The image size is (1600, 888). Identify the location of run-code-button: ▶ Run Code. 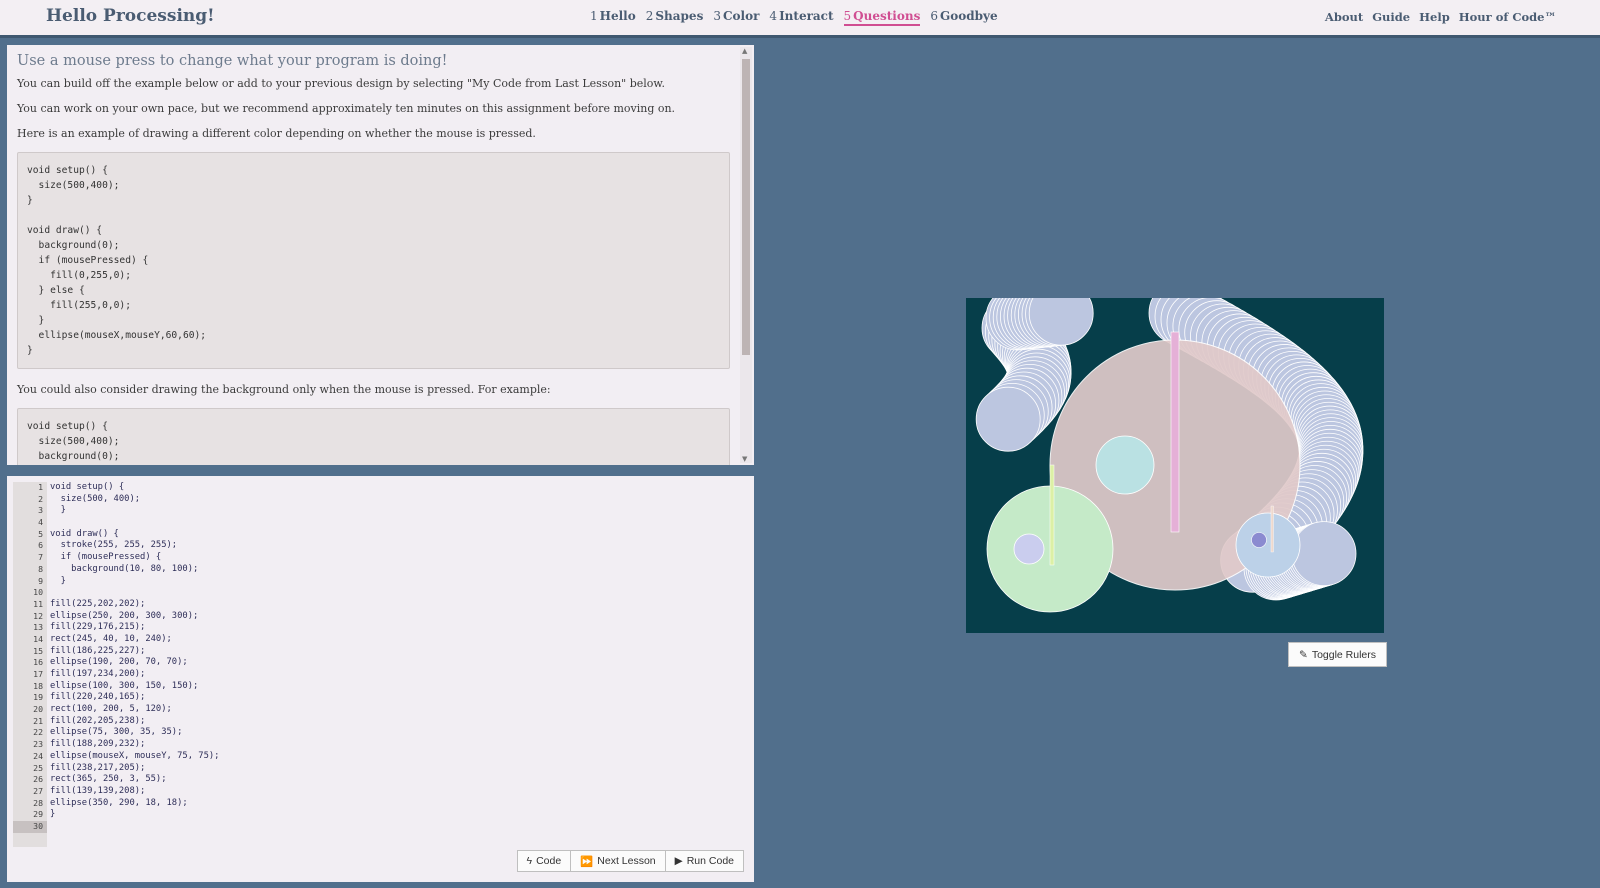
(704, 861).